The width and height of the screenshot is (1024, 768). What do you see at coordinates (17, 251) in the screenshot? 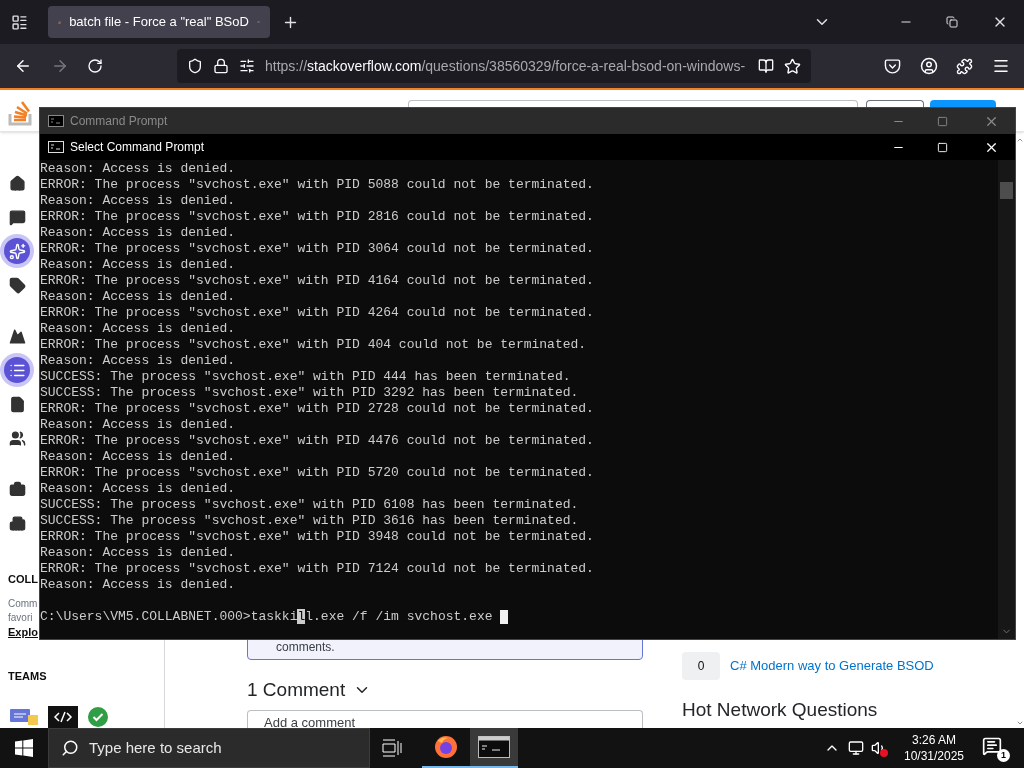
I see `sparkle-icon` at bounding box center [17, 251].